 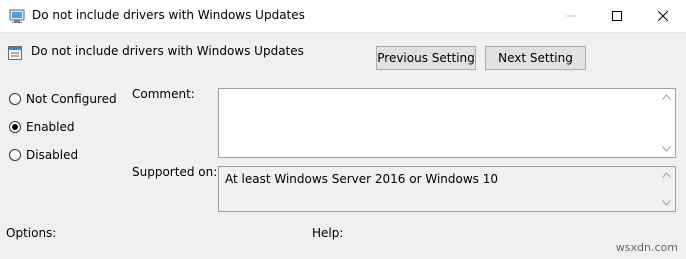 What do you see at coordinates (50, 127) in the screenshot?
I see `radio-label: Enabled` at bounding box center [50, 127].